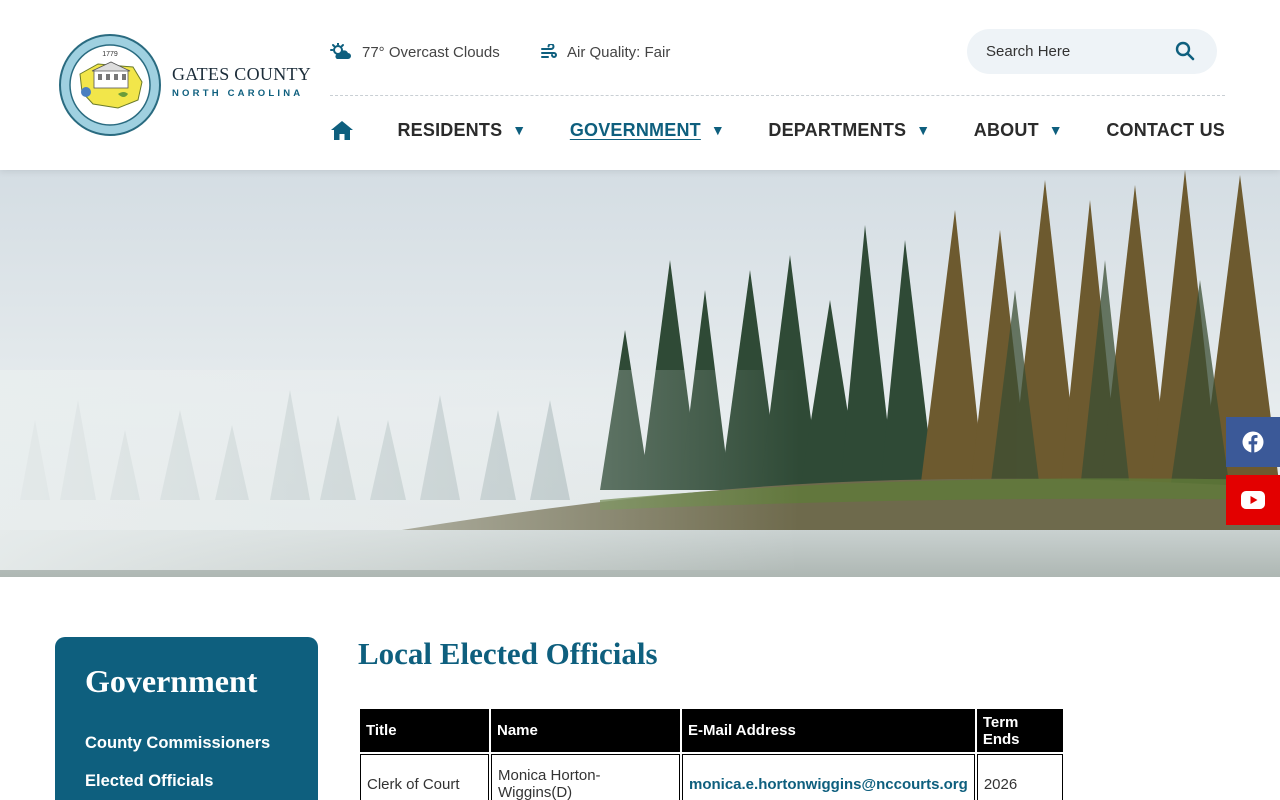 This screenshot has width=1280, height=800. What do you see at coordinates (549, 51) in the screenshot?
I see `wind-icon` at bounding box center [549, 51].